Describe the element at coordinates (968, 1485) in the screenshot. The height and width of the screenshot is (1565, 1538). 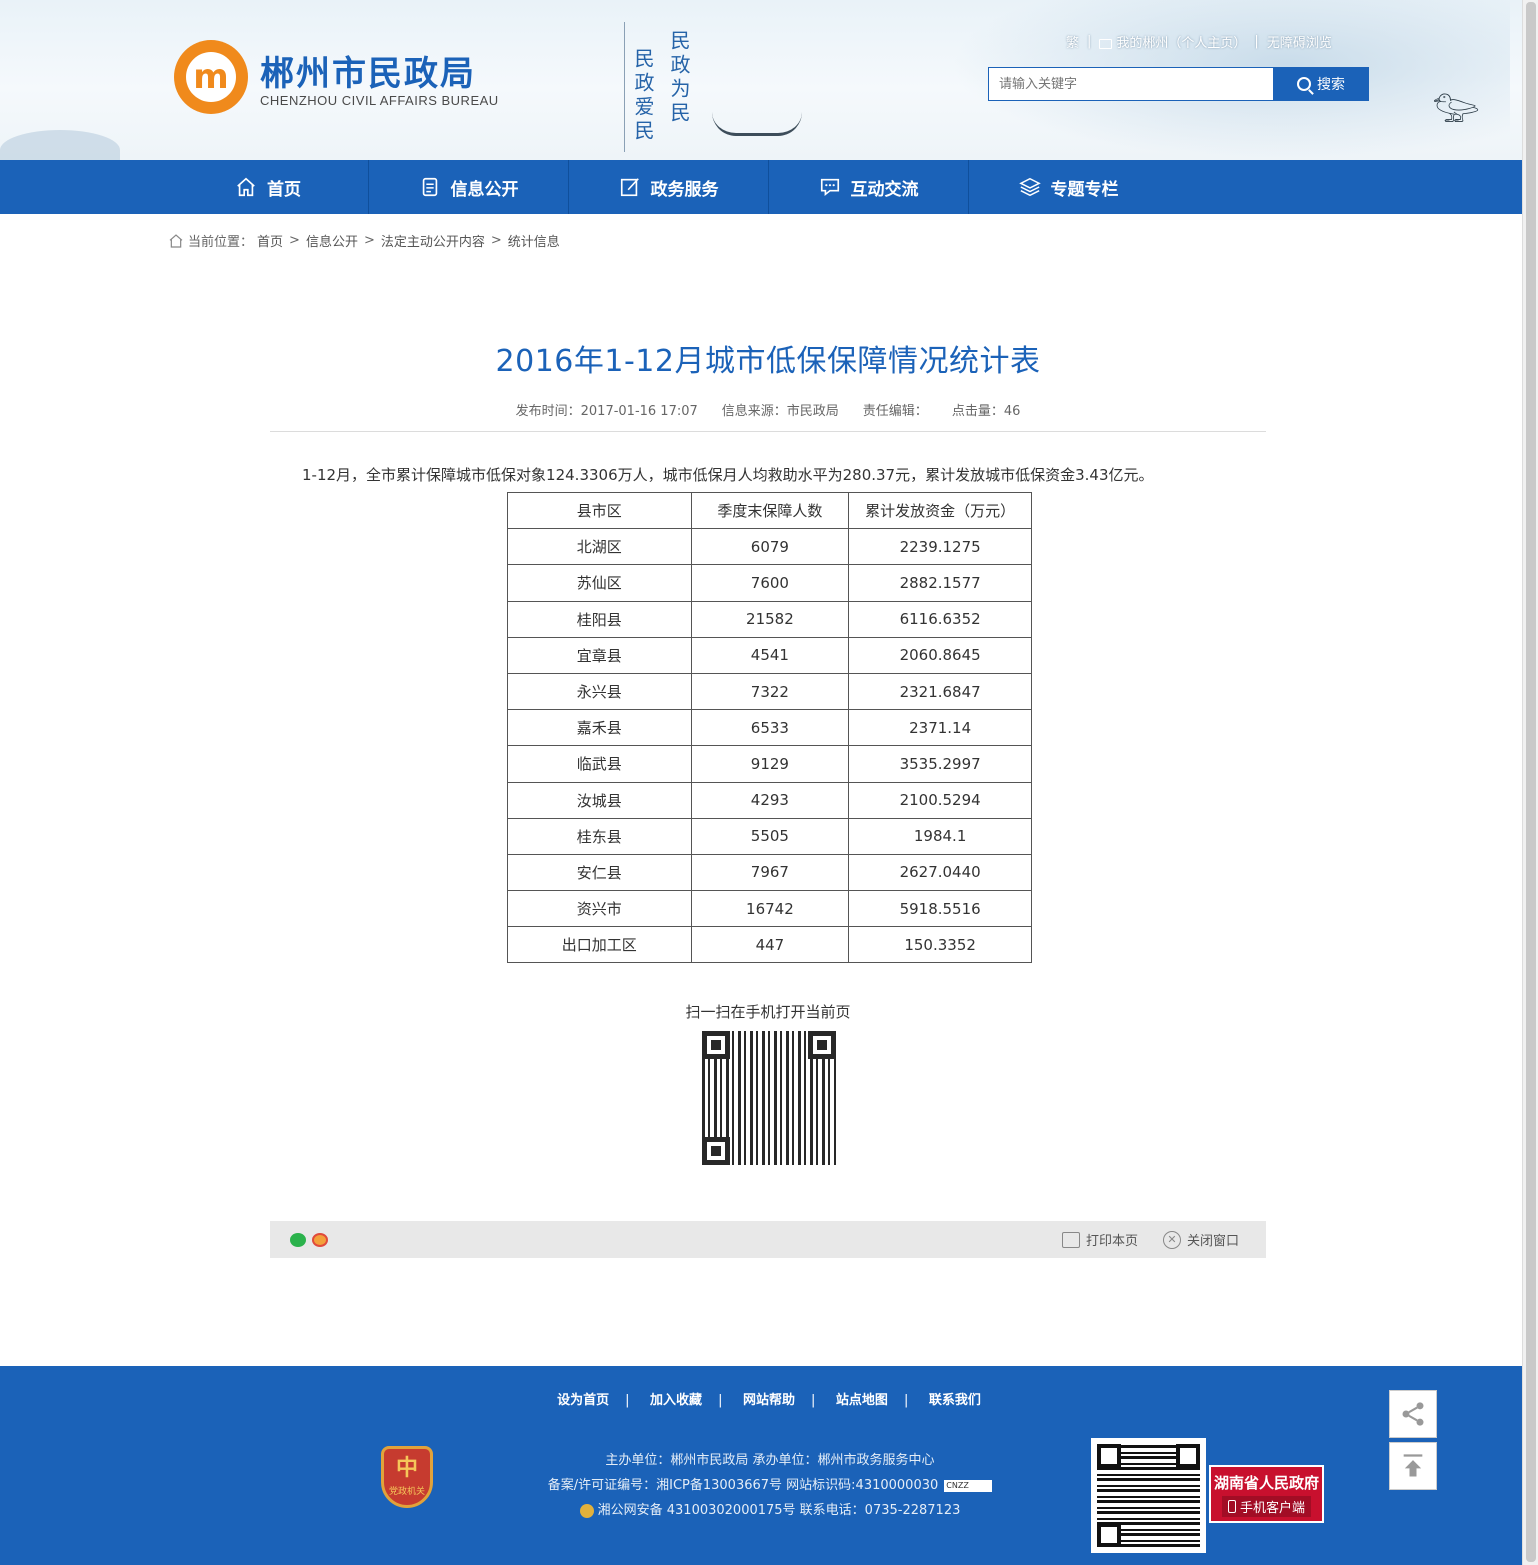
I see `cnzz-badge: CNZZ` at that location.